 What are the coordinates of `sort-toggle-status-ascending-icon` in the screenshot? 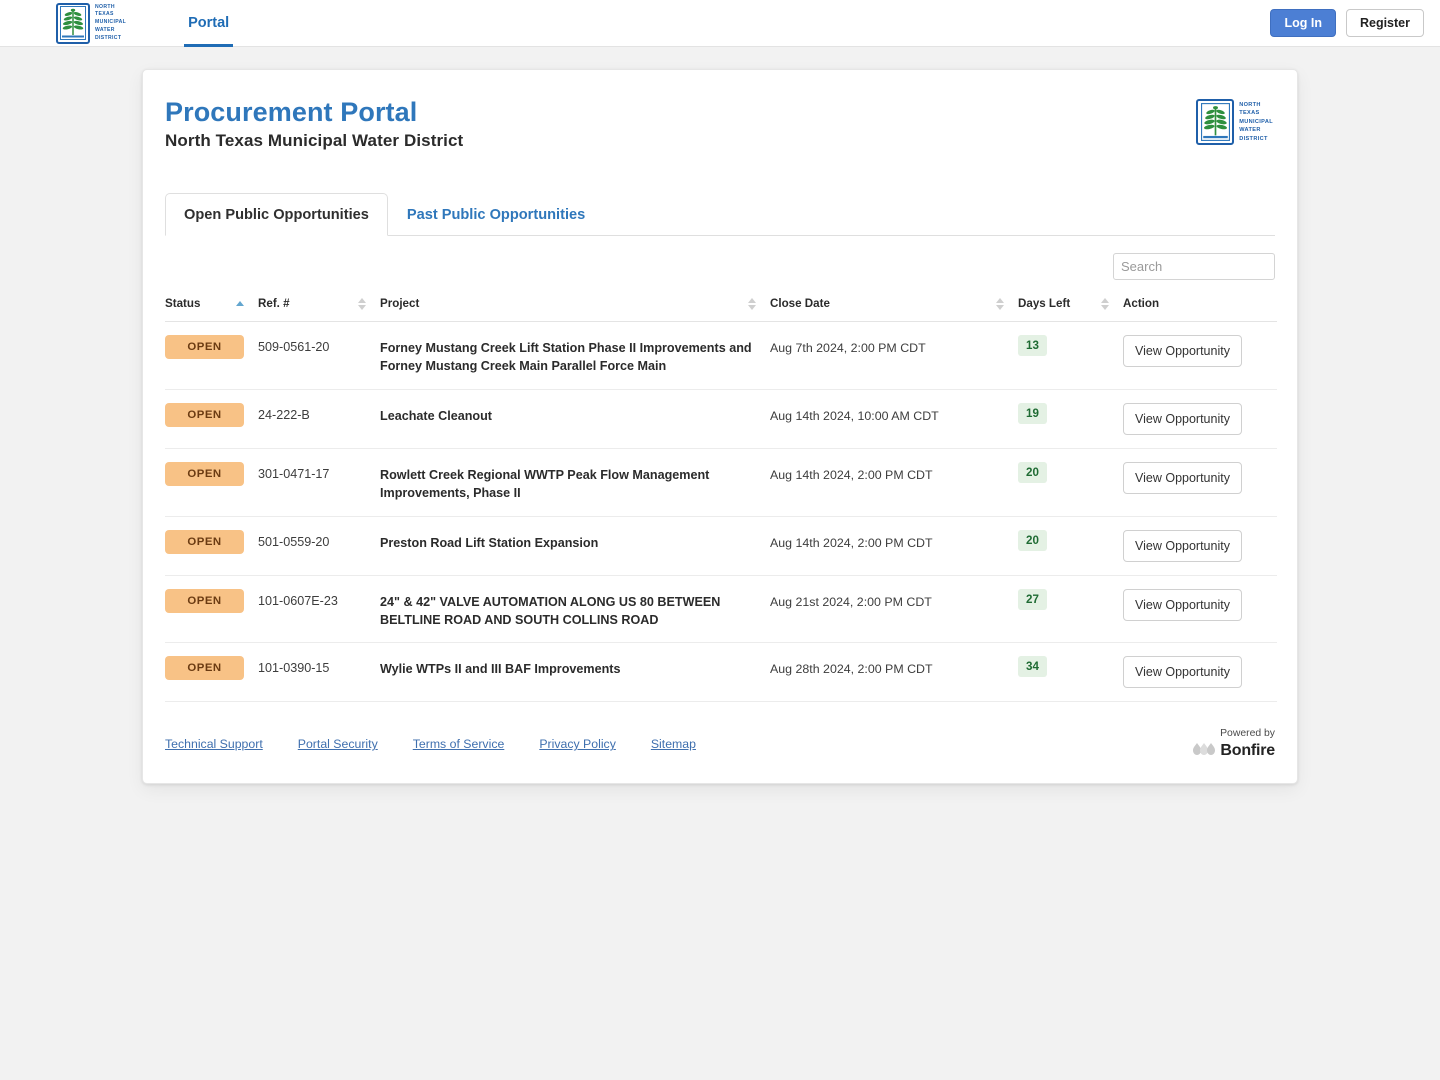 It's located at (240, 304).